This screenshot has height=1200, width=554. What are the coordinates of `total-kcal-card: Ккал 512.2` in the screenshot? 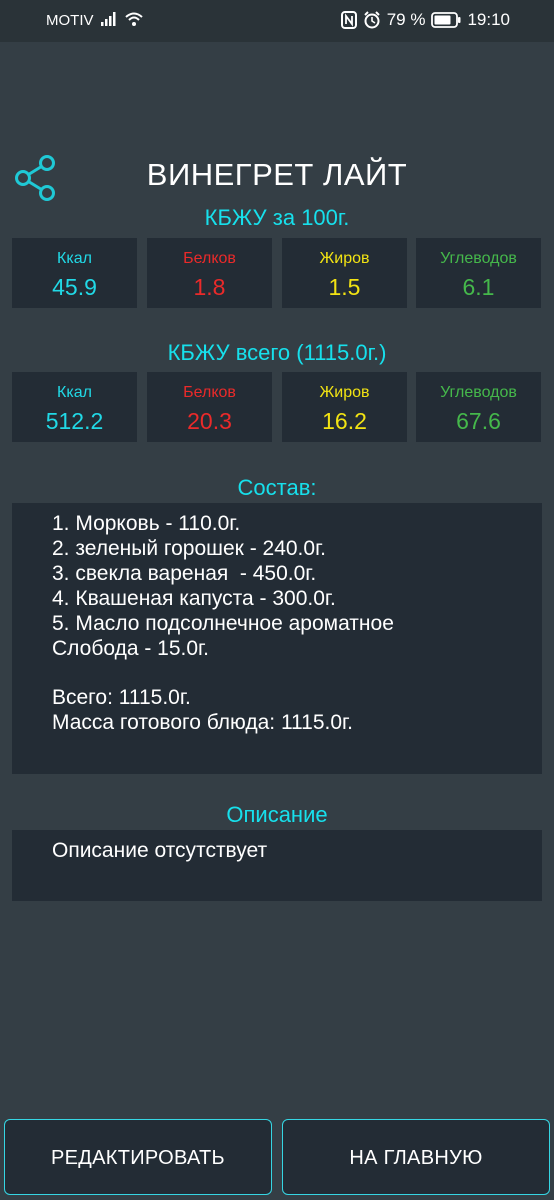 It's located at (74, 407).